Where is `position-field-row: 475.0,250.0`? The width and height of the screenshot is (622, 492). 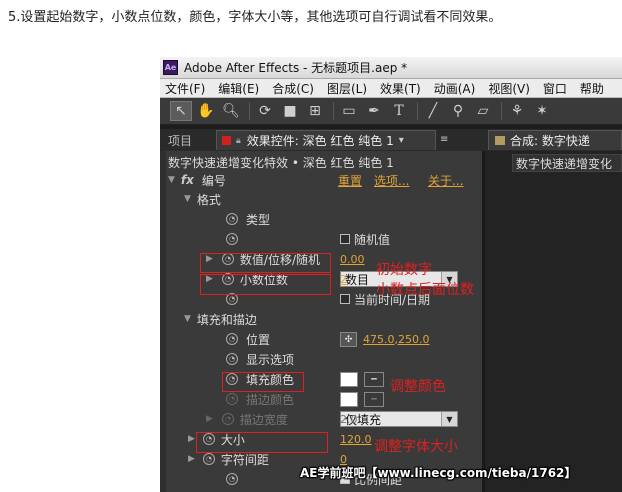 position-field-row: 475.0,250.0 is located at coordinates (396, 339).